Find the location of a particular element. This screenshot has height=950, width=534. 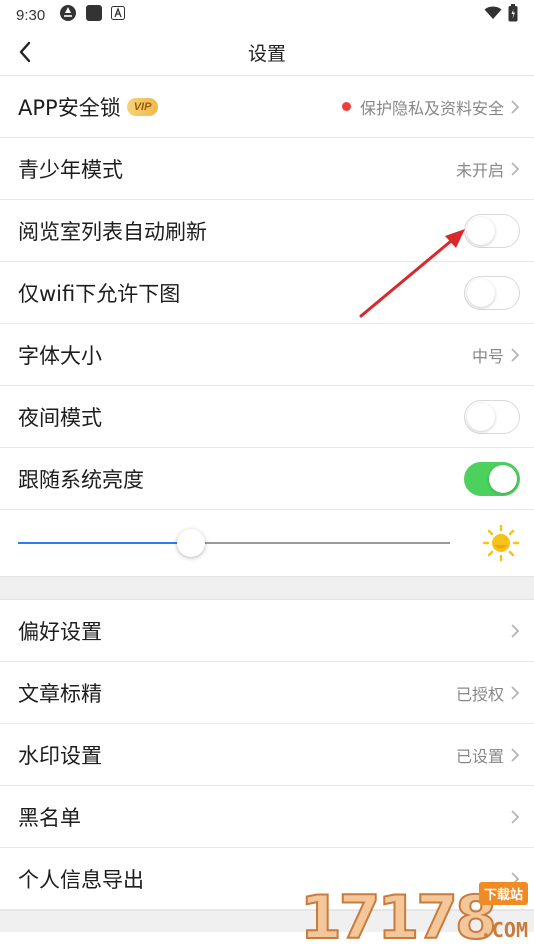

watermark-suffix: .COM is located at coordinates (503, 930).